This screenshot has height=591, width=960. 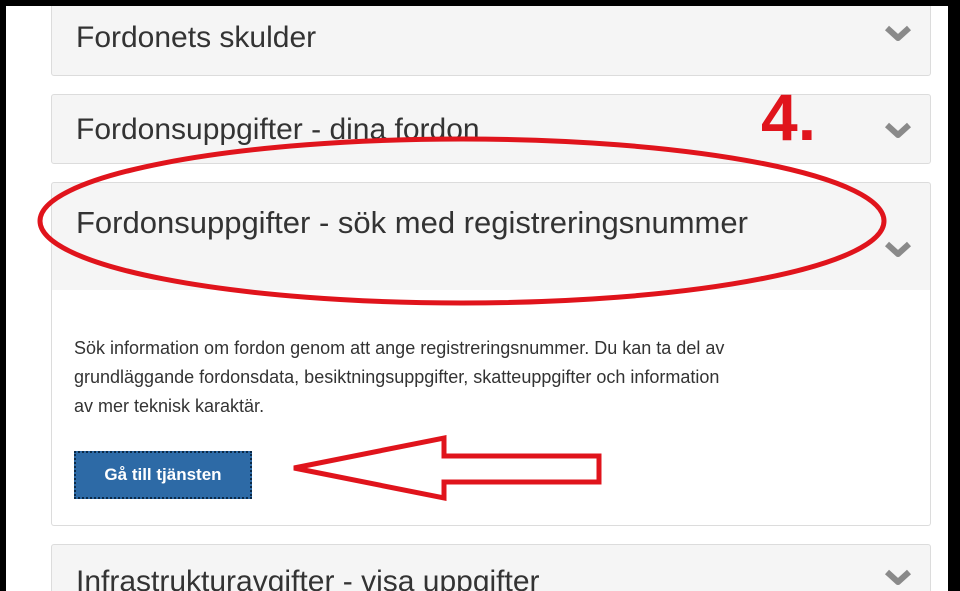 I want to click on accordion-title: Fordonsuppgifter - dina fordon, so click(x=278, y=129).